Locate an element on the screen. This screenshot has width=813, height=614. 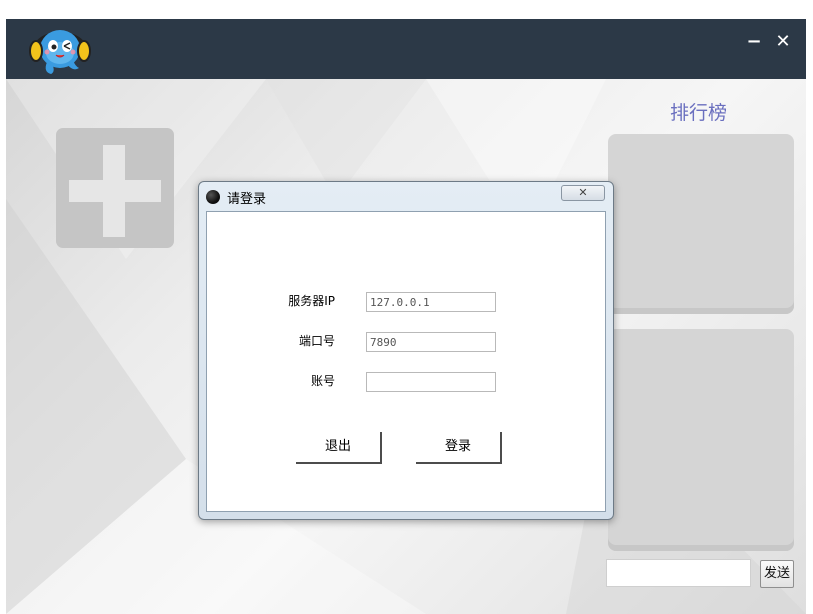
title-bar: − ✕ is located at coordinates (406, 49).